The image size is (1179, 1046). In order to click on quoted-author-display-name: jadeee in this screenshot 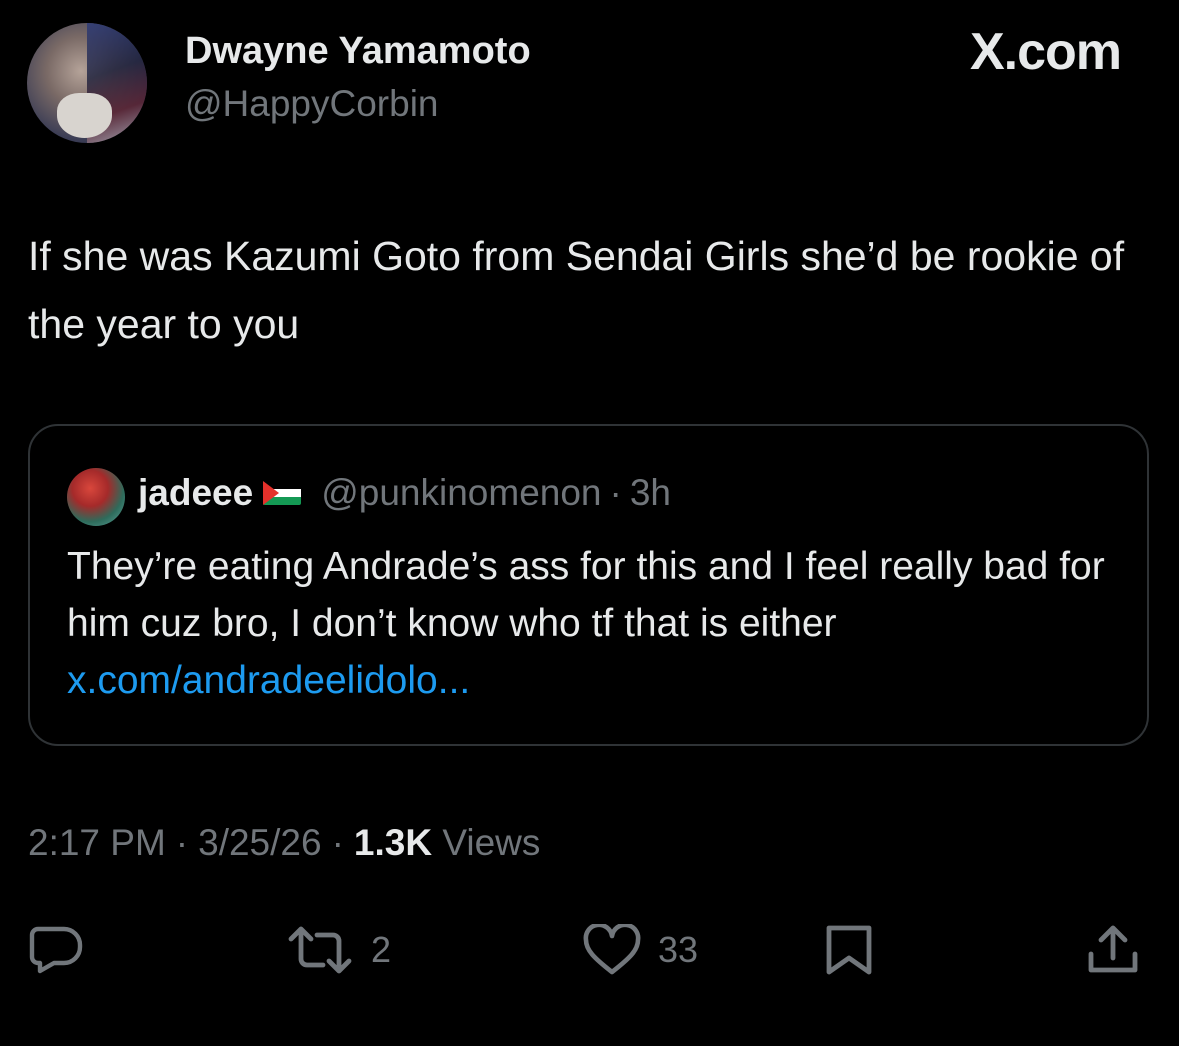, I will do `click(195, 493)`.